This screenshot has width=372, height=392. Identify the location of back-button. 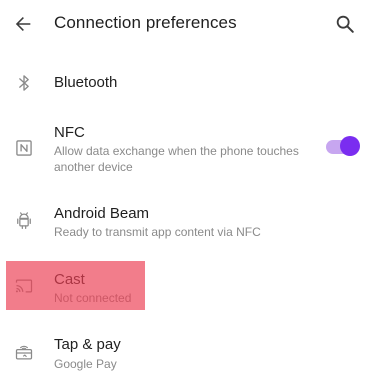
(23, 24).